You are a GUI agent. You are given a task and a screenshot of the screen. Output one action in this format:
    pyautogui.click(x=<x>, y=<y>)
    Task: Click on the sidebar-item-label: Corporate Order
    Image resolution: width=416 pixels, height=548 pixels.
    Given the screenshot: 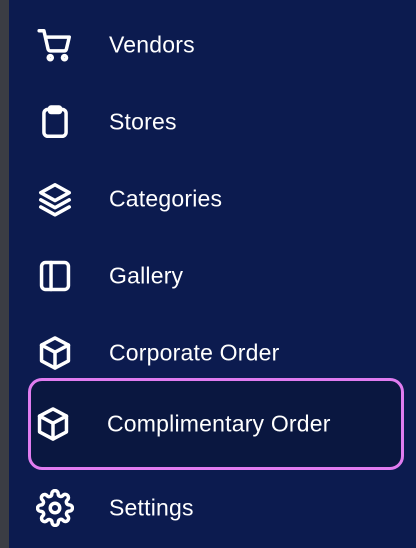 What is the action you would take?
    pyautogui.click(x=194, y=352)
    